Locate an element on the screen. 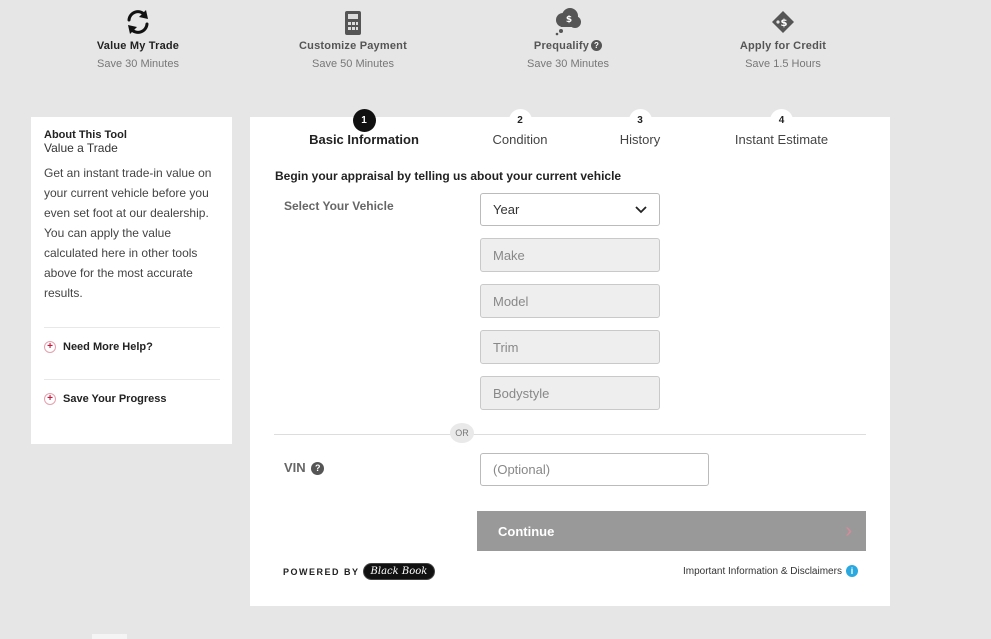 The image size is (991, 639). year-value: Year is located at coordinates (506, 209).